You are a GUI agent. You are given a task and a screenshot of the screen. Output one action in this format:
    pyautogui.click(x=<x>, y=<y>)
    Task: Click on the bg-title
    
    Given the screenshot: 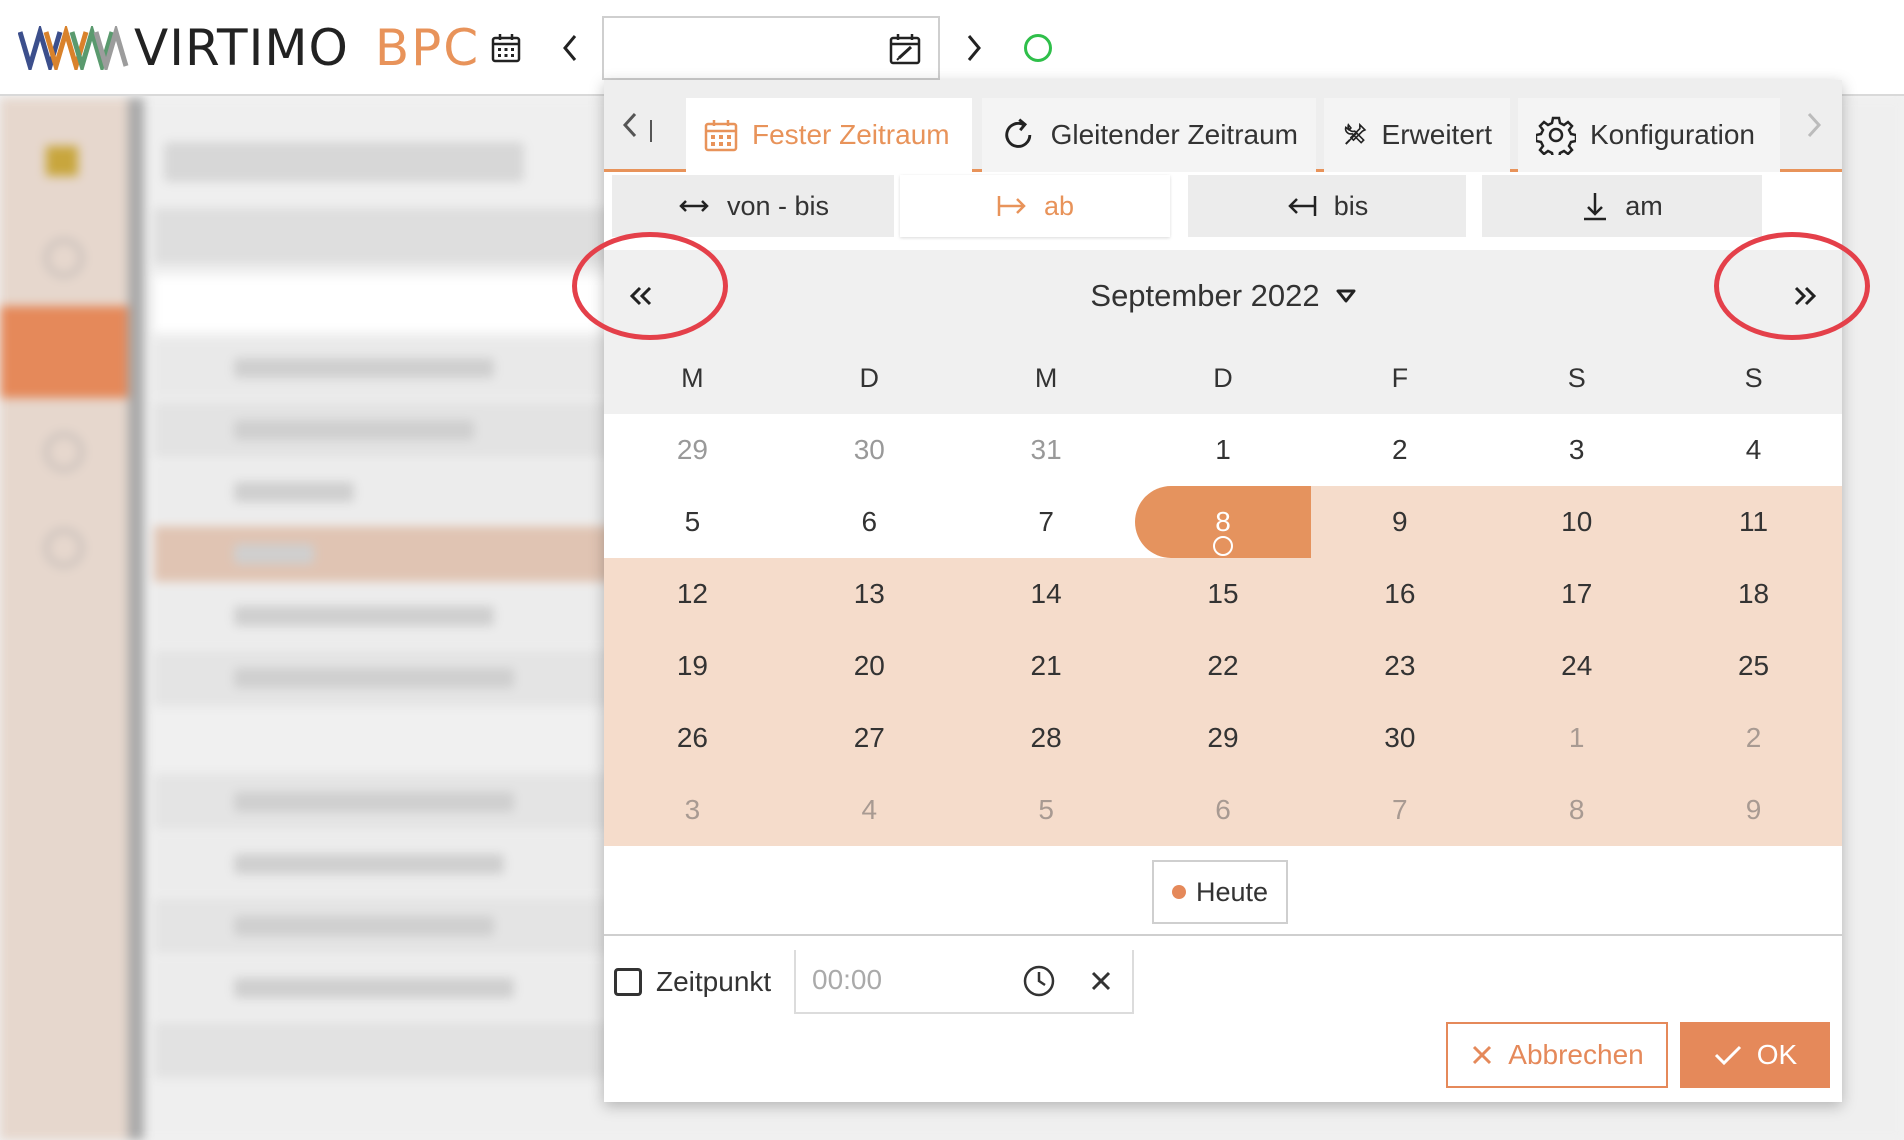 What is the action you would take?
    pyautogui.click(x=344, y=162)
    